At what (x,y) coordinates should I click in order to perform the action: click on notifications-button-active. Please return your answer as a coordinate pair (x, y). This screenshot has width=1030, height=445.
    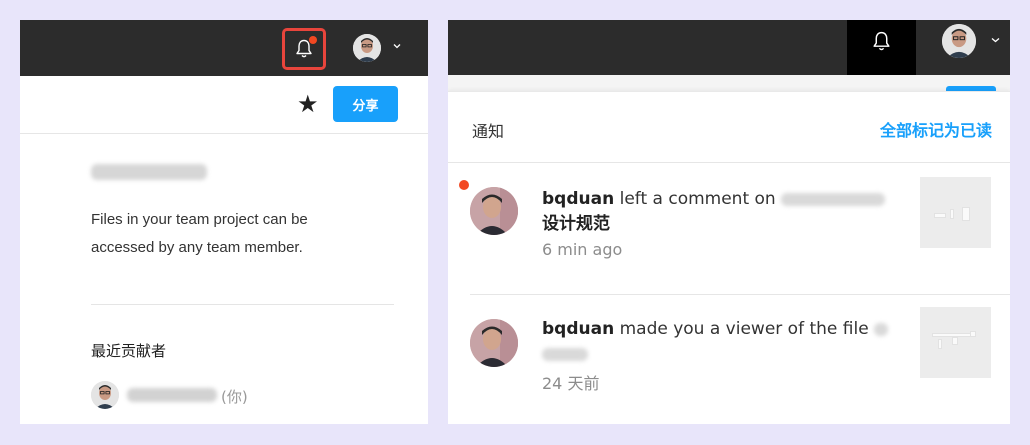
    Looking at the image, I should click on (881, 47).